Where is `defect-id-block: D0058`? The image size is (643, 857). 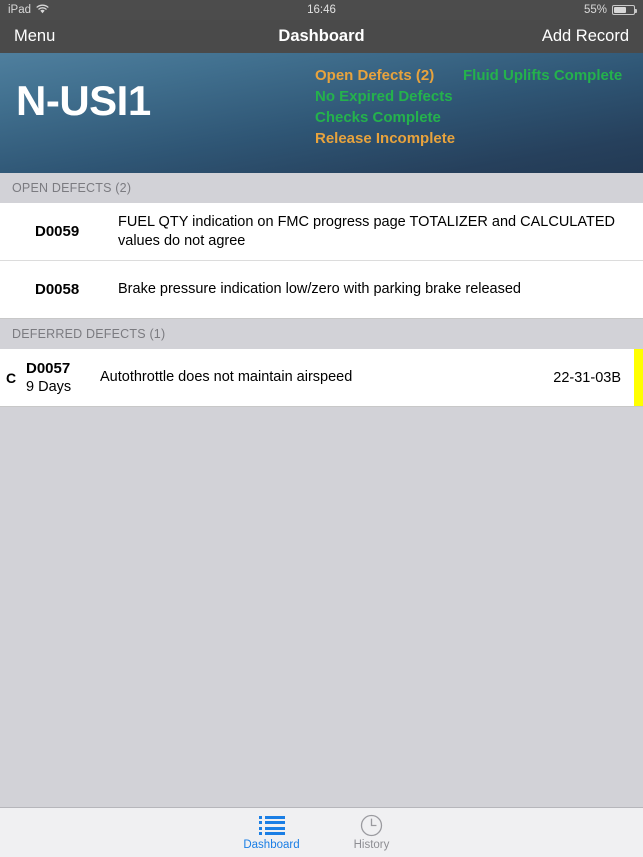
defect-id-block: D0058 is located at coordinates (59, 289).